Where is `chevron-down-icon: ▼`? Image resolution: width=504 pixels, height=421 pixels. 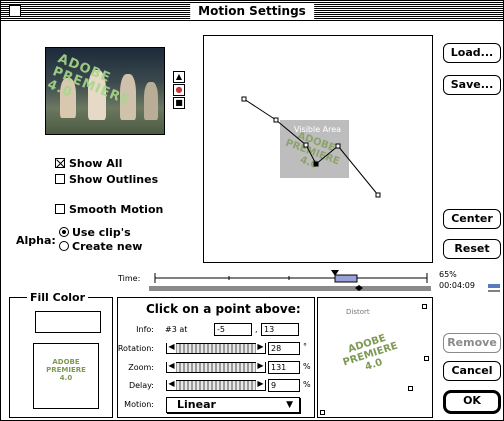
chevron-down-icon: ▼ is located at coordinates (289, 405).